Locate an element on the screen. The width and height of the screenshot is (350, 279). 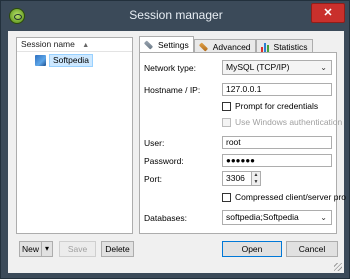
tab-settings-label: Settings is located at coordinates (173, 45).